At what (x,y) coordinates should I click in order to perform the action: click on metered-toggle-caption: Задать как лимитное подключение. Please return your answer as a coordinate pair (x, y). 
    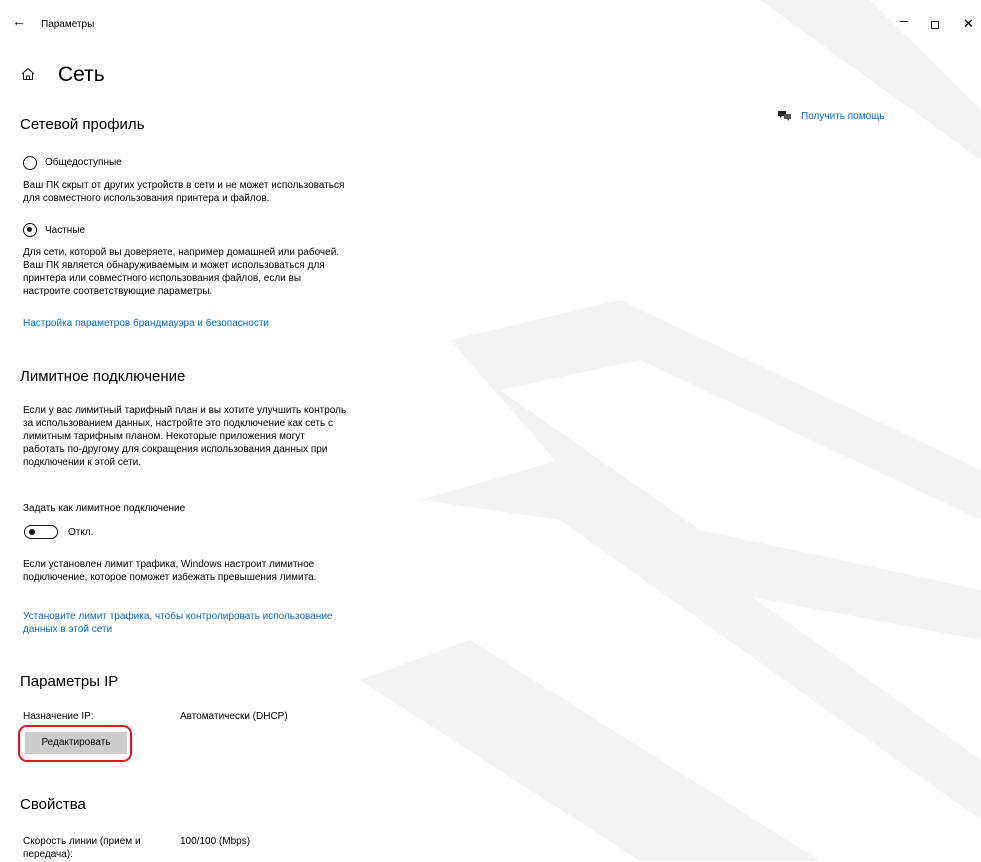
    Looking at the image, I should click on (104, 508).